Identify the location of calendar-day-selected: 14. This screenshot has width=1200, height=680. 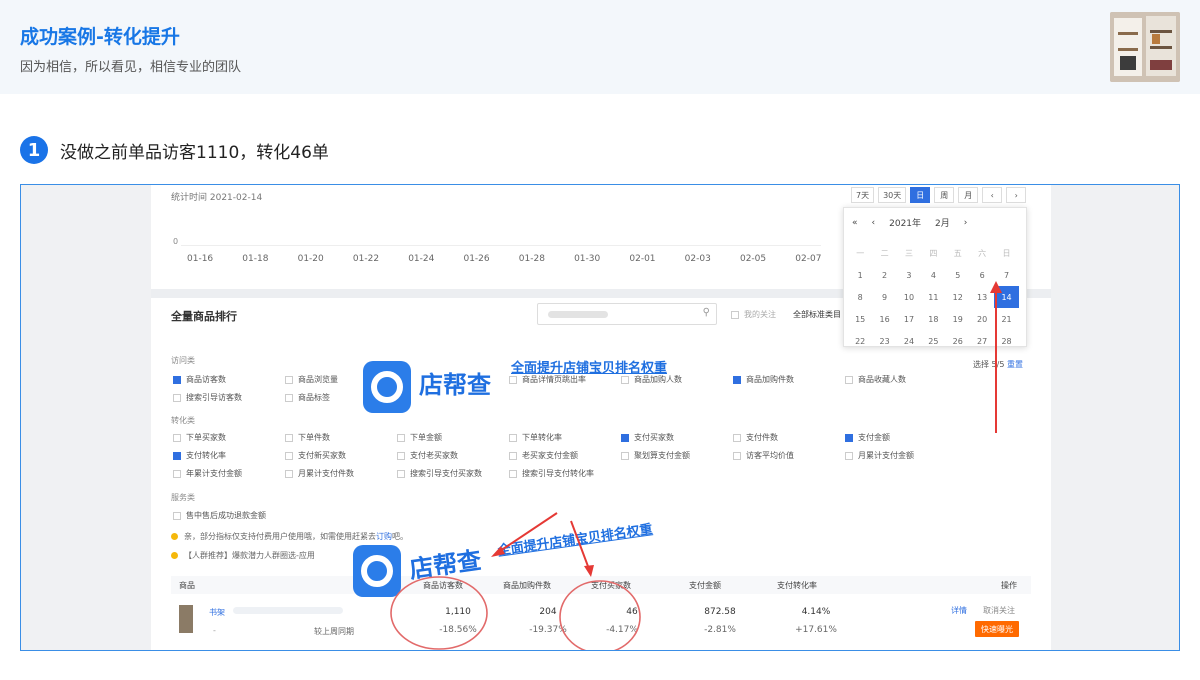
(1006, 297).